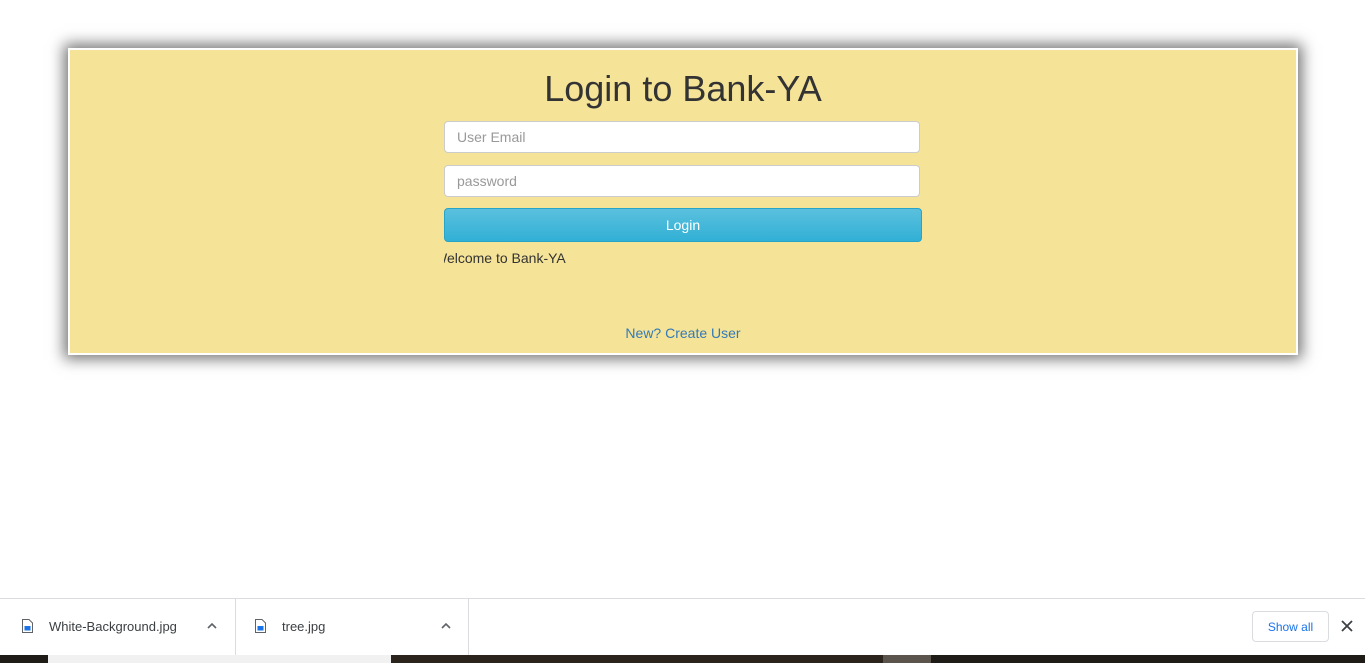 The image size is (1365, 663). What do you see at coordinates (505, 258) in the screenshot?
I see `welcome-marquee-text: Welcome to Bank-YA` at bounding box center [505, 258].